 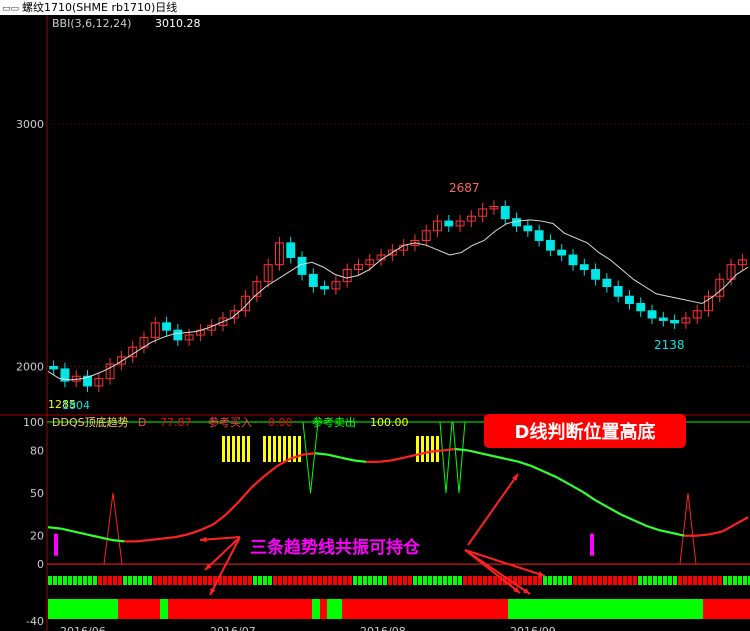 I want to click on price-tick-label: 3000, so click(x=30, y=124).